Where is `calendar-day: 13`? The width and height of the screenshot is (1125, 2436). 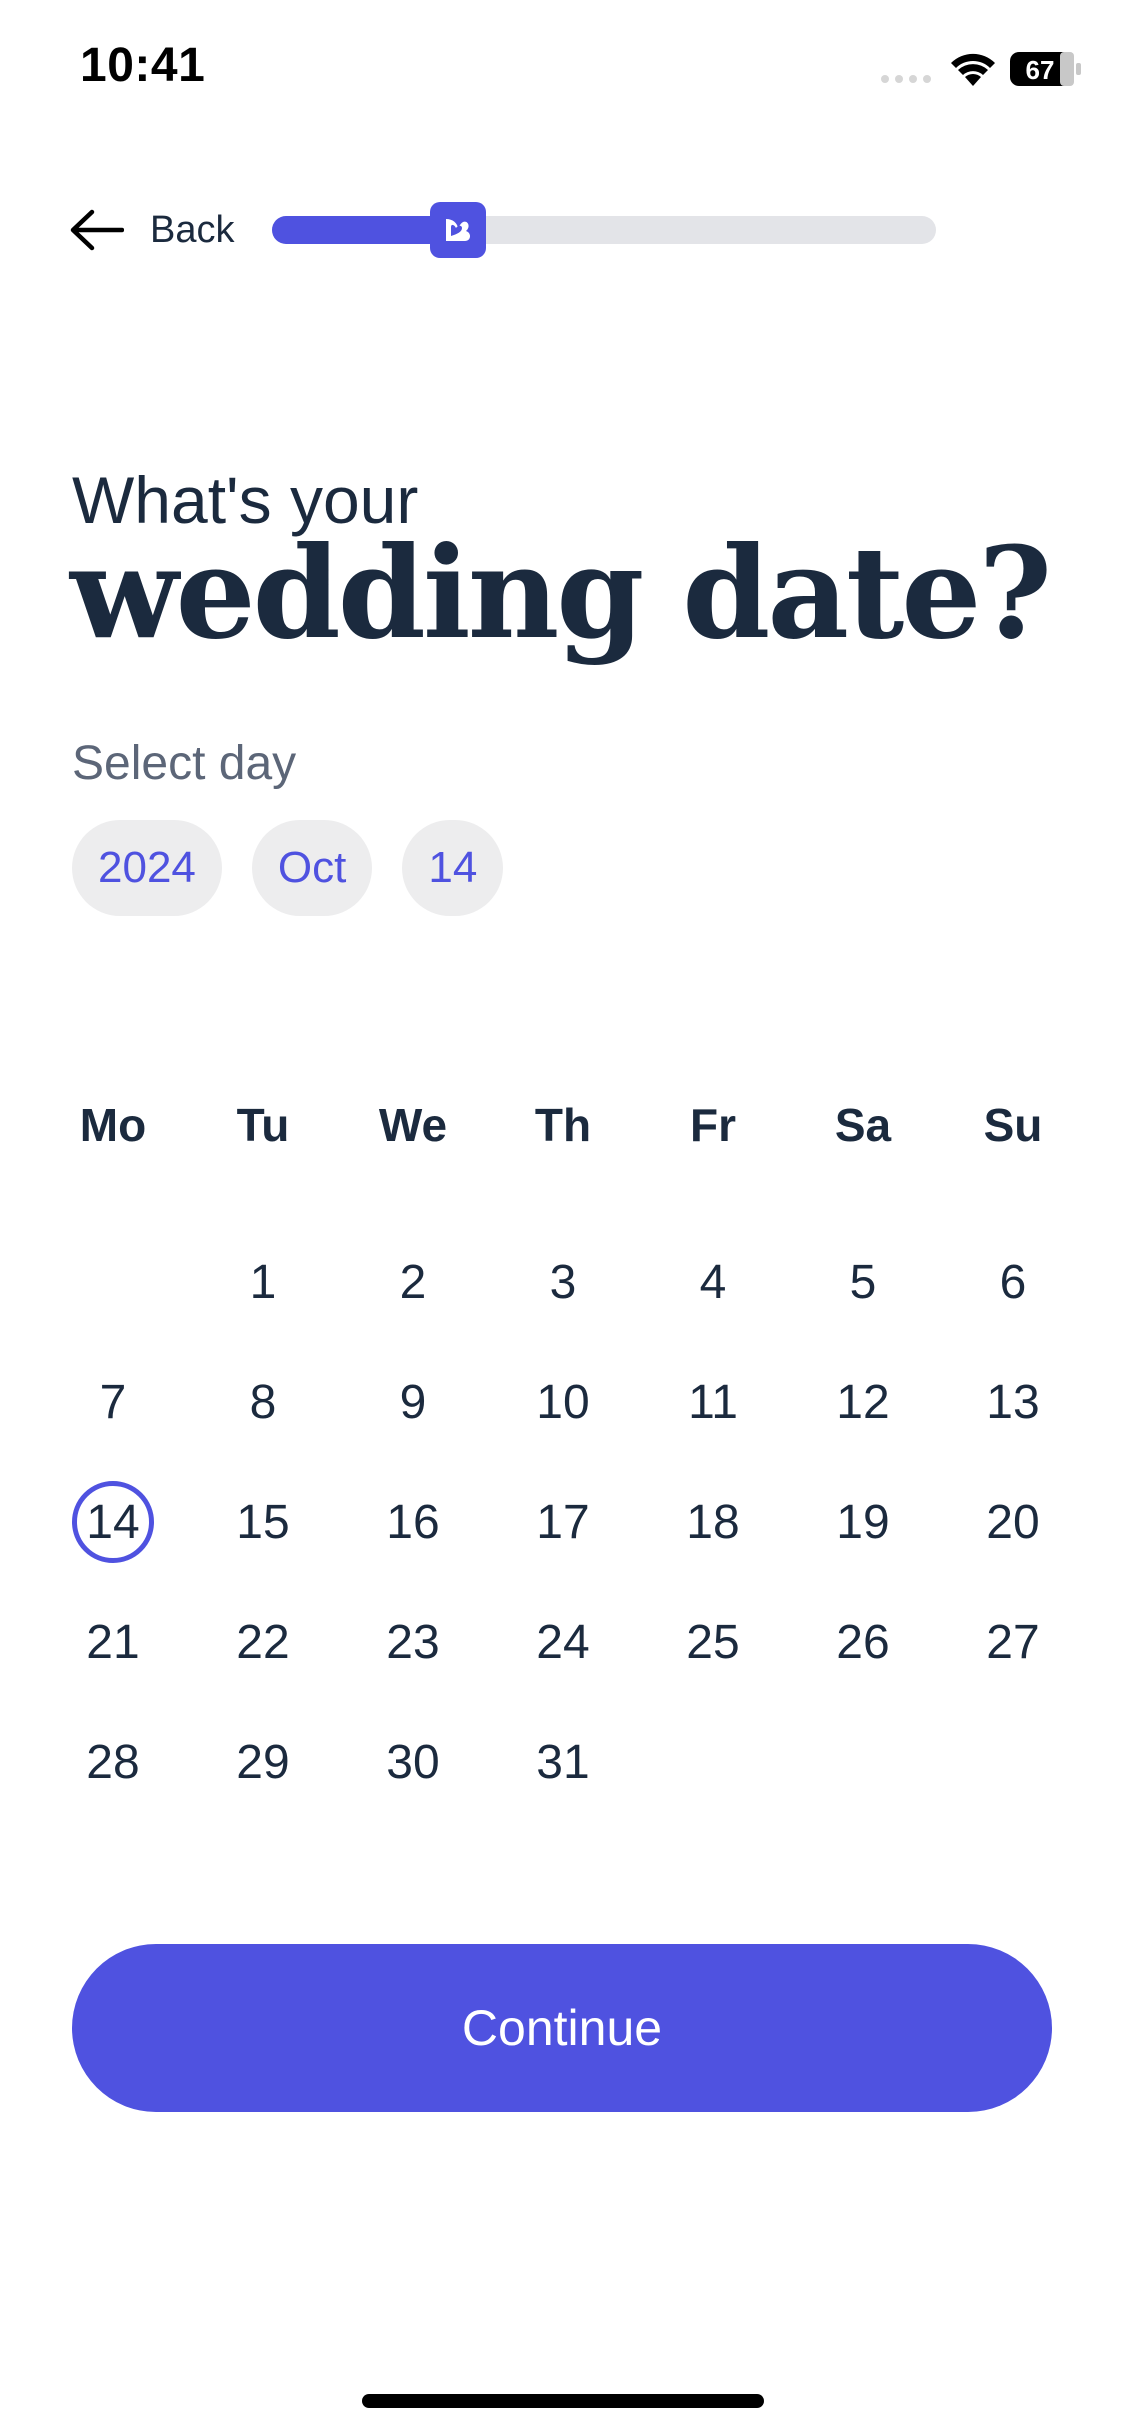 calendar-day: 13 is located at coordinates (1013, 1402).